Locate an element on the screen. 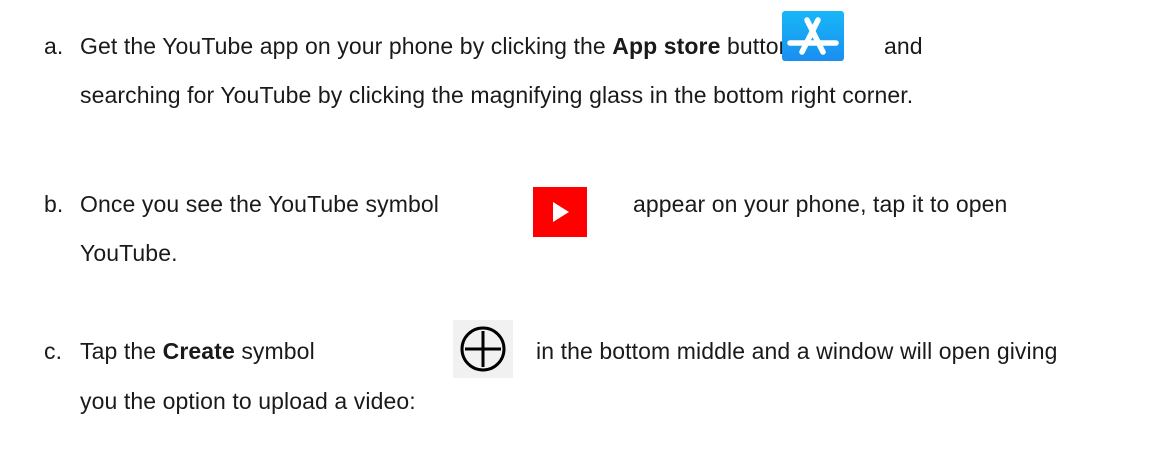 This screenshot has width=1162, height=466. step-b-text-1: Once you see the YouTube symbol is located at coordinates (259, 204).